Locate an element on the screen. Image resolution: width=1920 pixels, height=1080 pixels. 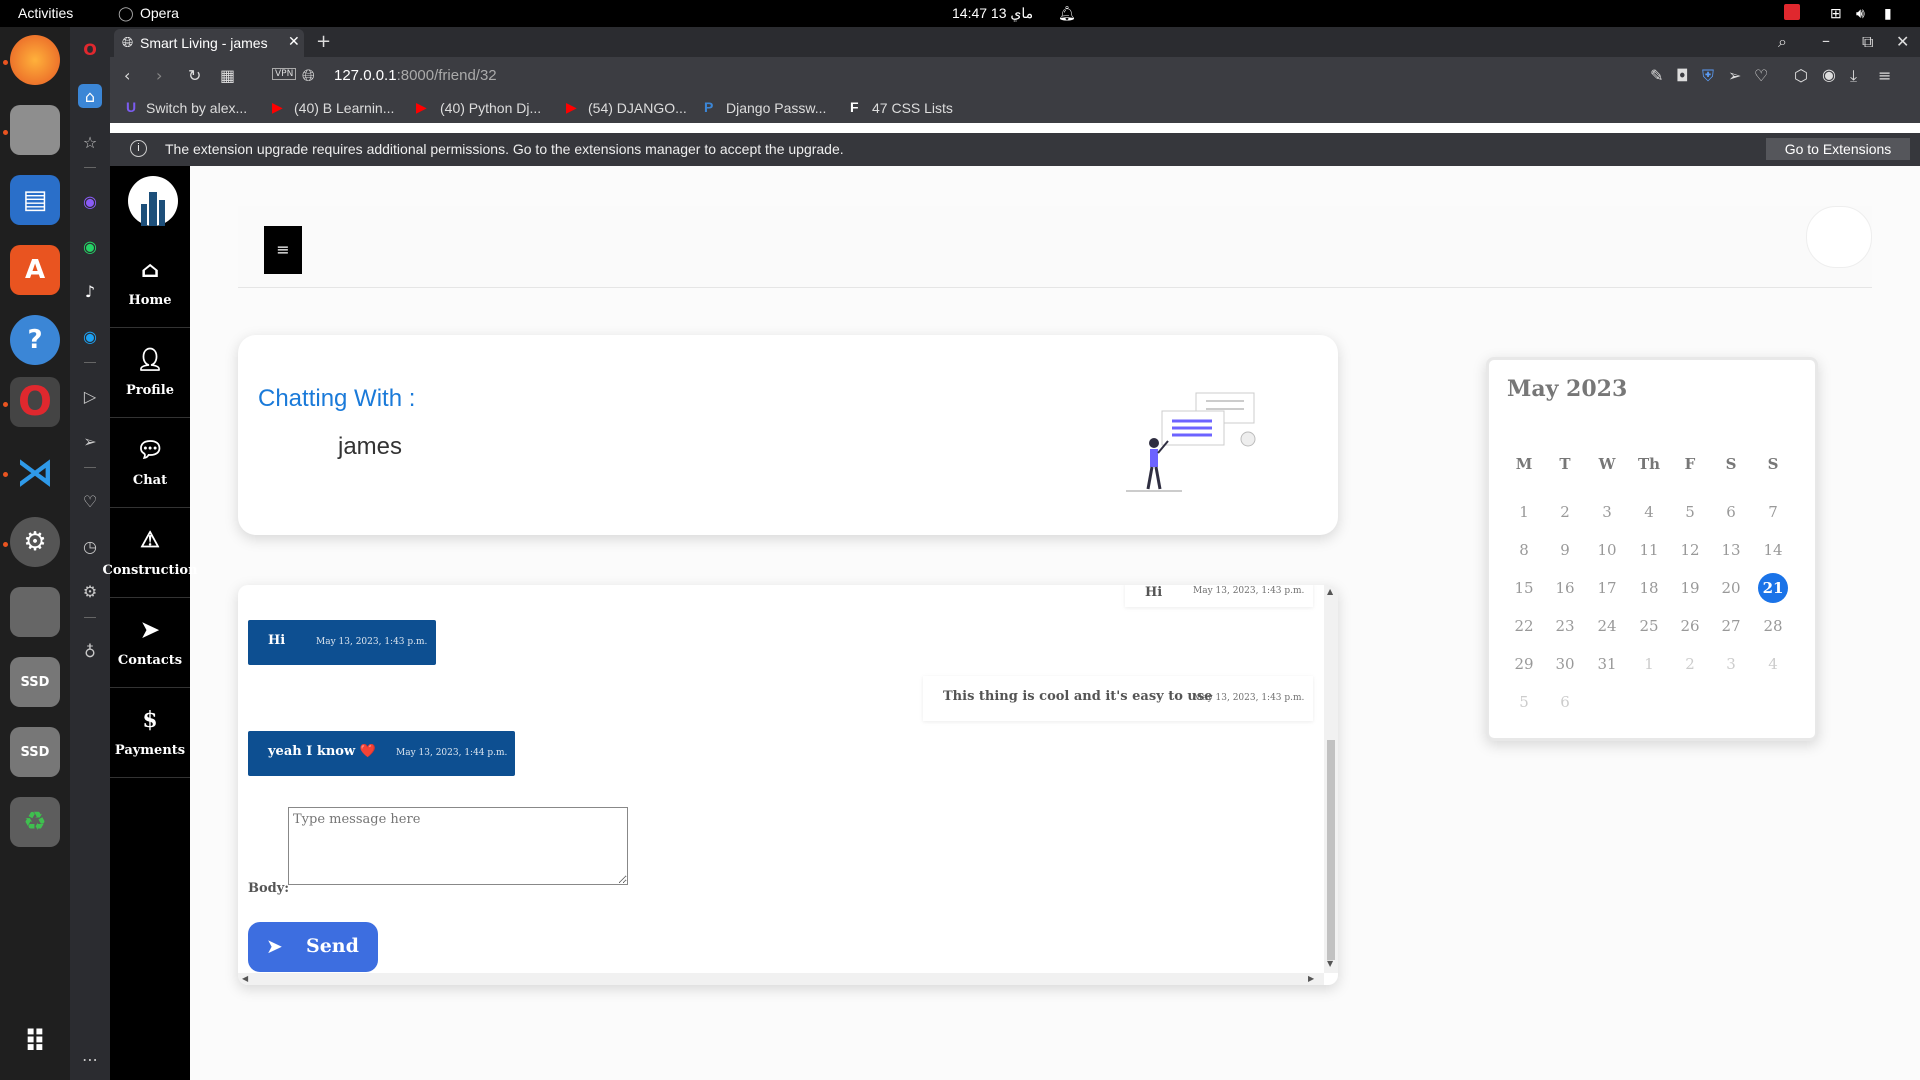
snapshot-icon: ✎ is located at coordinates (1656, 75).